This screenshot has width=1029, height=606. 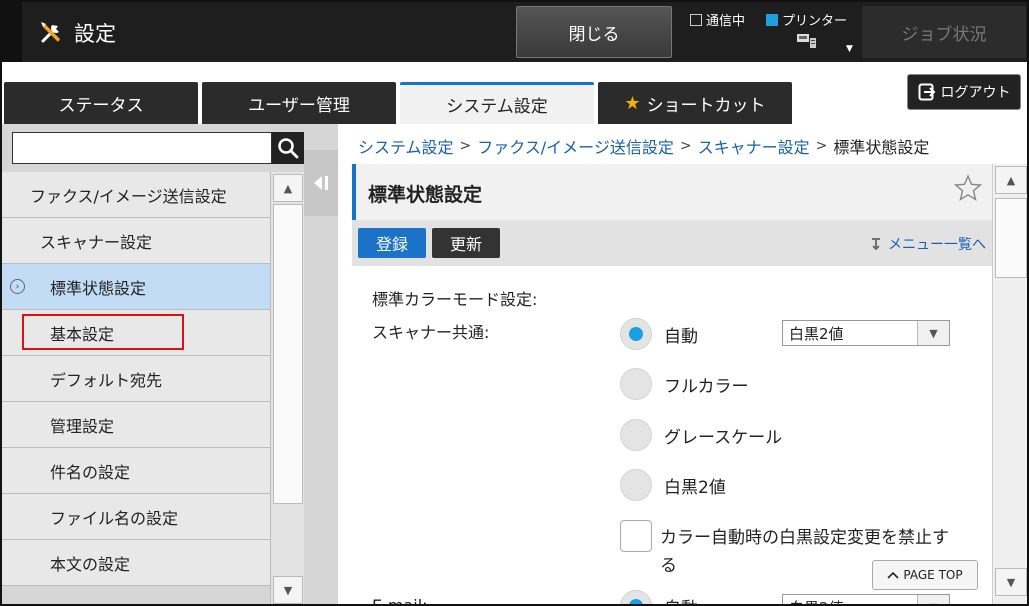 What do you see at coordinates (849, 49) in the screenshot?
I see `caret-down-icon: ▼` at bounding box center [849, 49].